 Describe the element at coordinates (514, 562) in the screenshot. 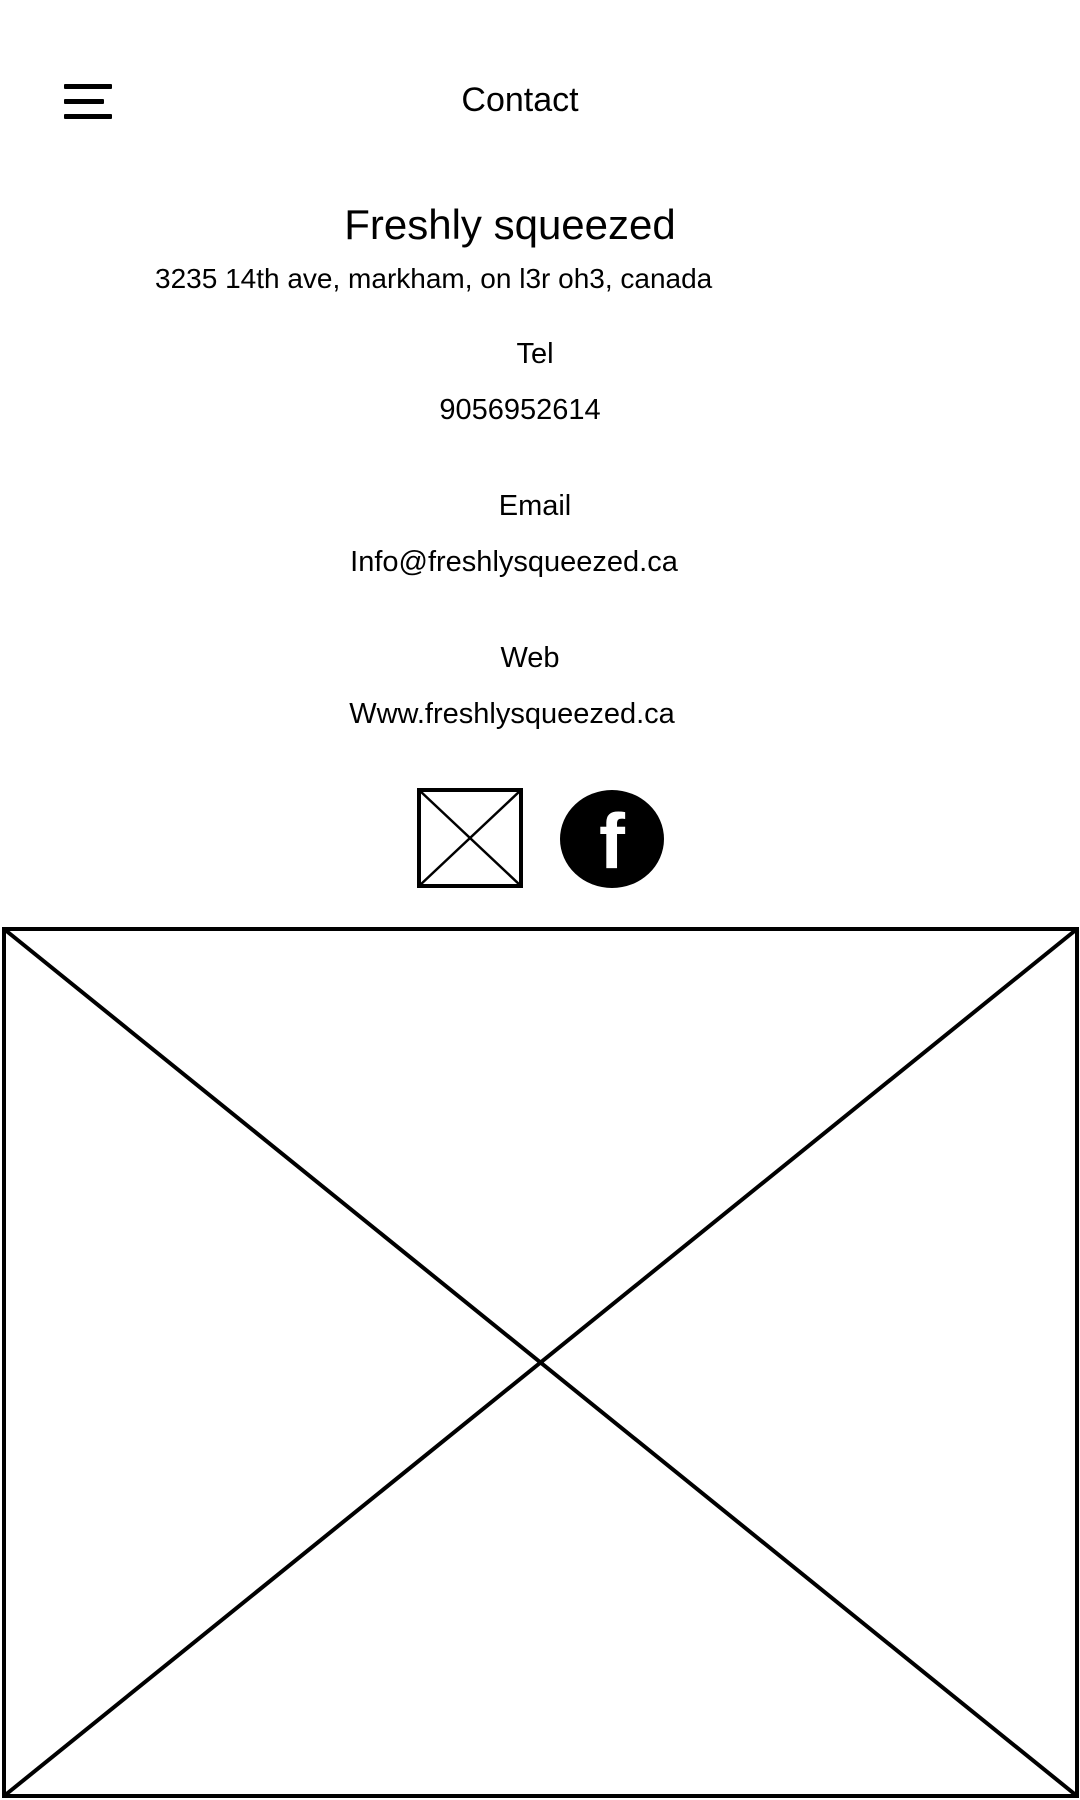

I see `email-value: Info@freshlysqueezed.ca` at that location.